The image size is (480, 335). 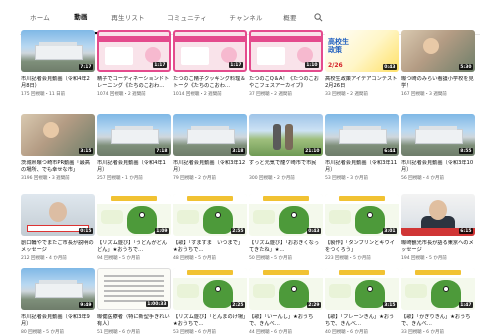 I want to click on video-card: 1:00:33 曝健医療者（特に新型手きれい有人） 51 回視聴・6 か月前, so click(x=134, y=301).